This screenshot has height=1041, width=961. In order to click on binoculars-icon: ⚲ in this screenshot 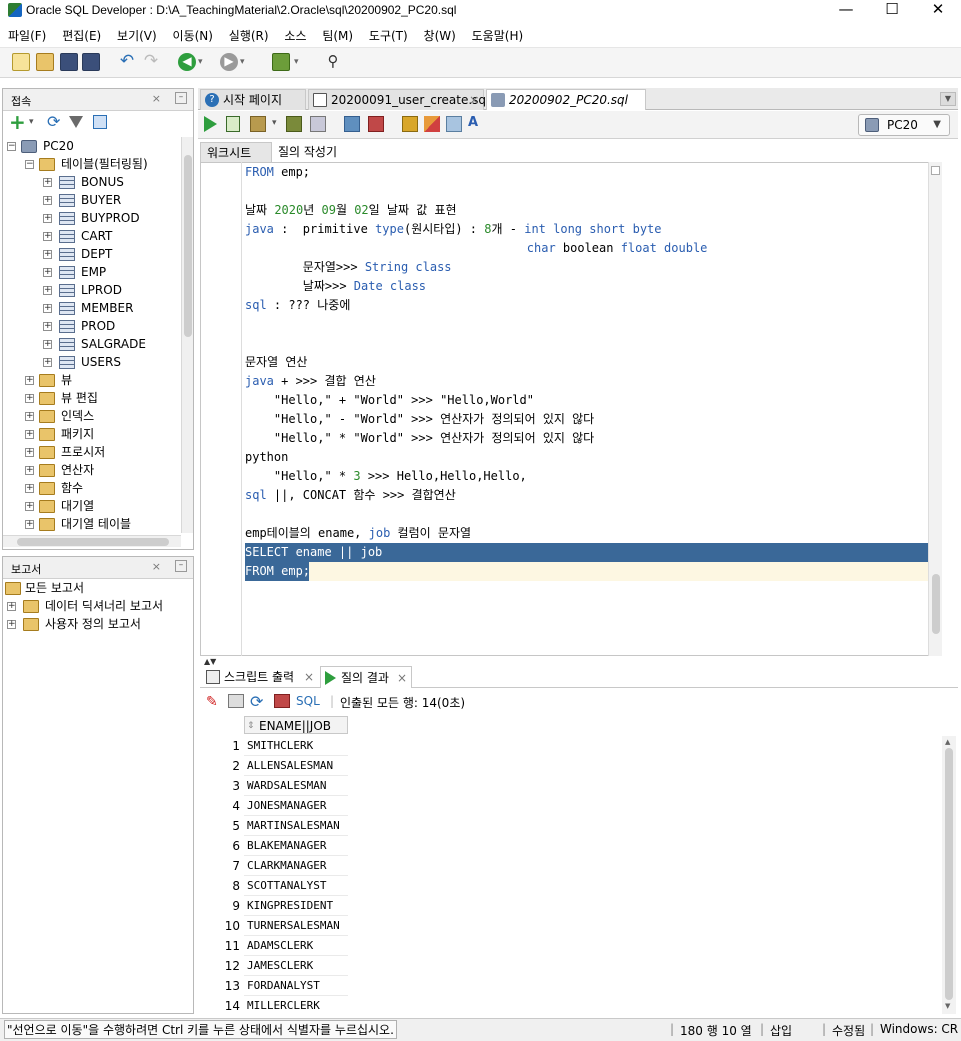, I will do `click(333, 62)`.